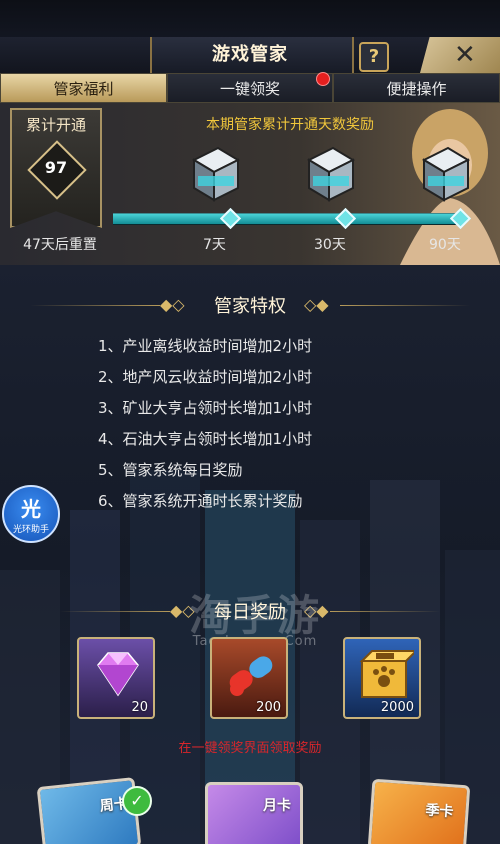 This screenshot has width=500, height=844. I want to click on privileges-header: ◆◇ 管家特权 ◇◆, so click(250, 305).